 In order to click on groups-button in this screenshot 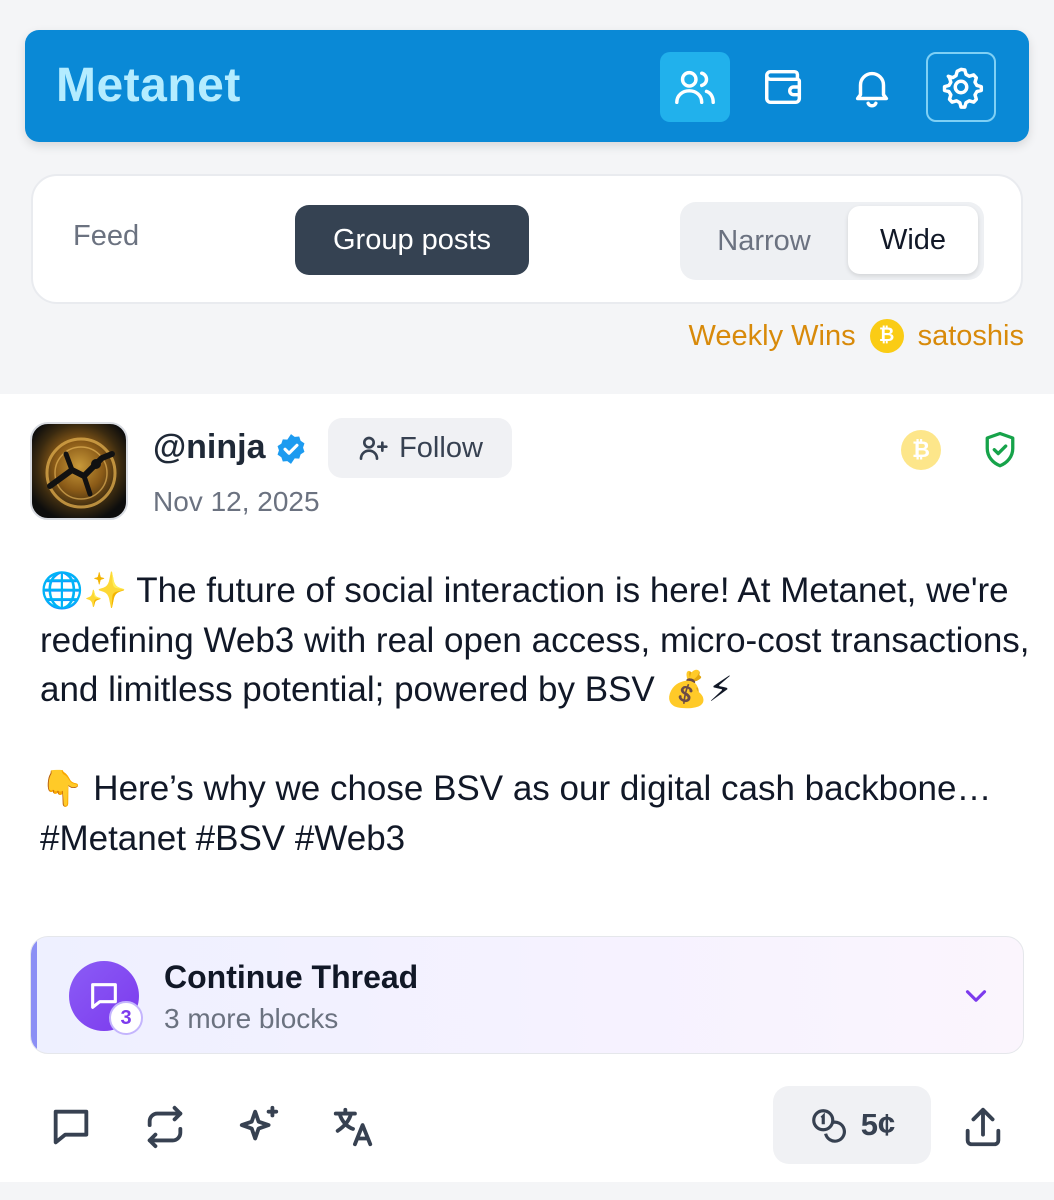, I will do `click(695, 87)`.